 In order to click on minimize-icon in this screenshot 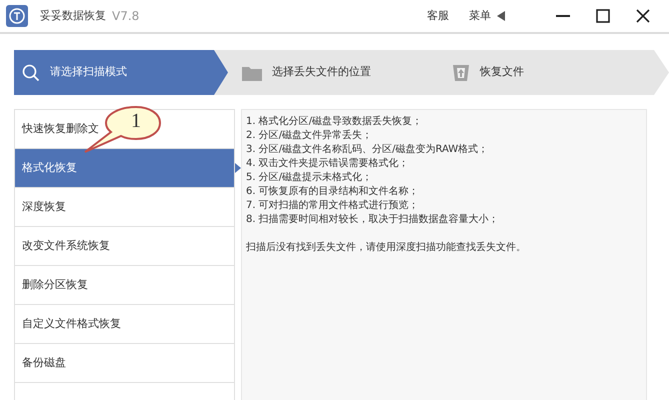, I will do `click(563, 16)`.